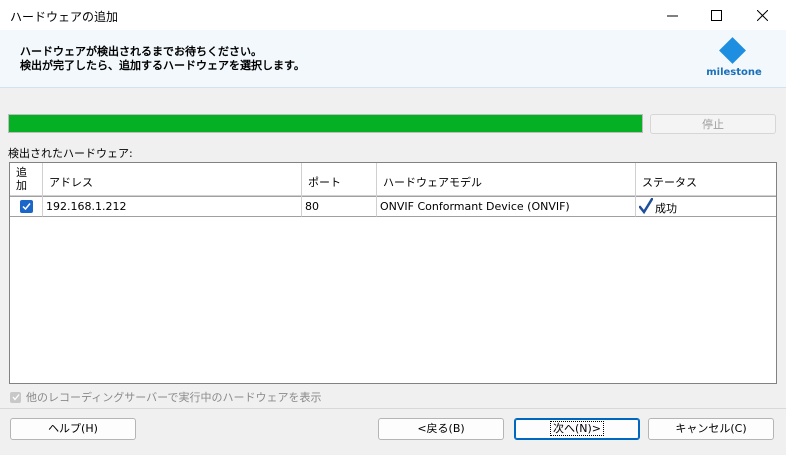 The image size is (786, 455). Describe the element at coordinates (86, 206) in the screenshot. I see `row-address: 192.168.1.212` at that location.